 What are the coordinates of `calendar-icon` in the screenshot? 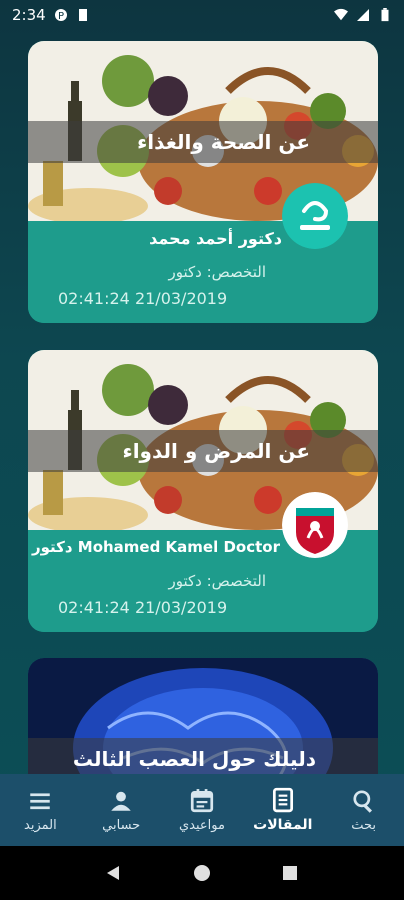 It's located at (202, 800).